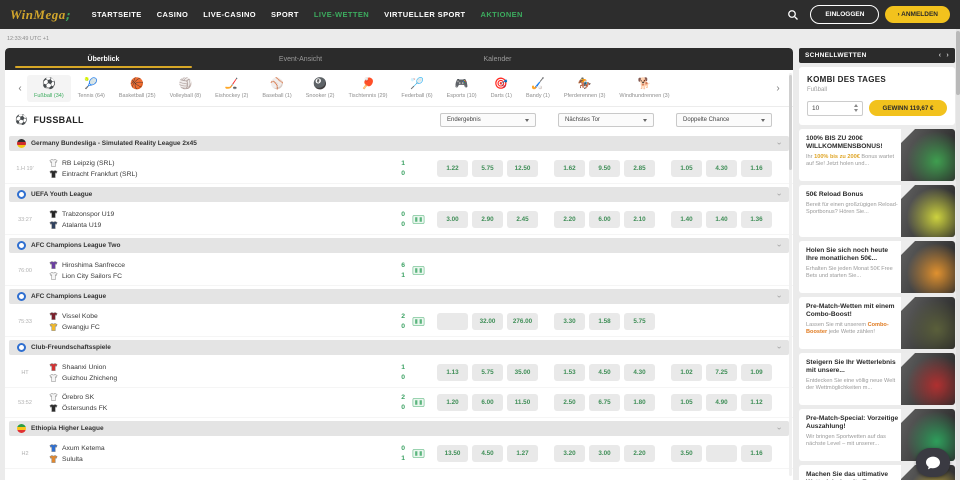 This screenshot has height=480, width=960. Describe the element at coordinates (644, 88) in the screenshot. I see `sport-item-windhundrennen: 🐕 Windhundrennen (3)` at that location.